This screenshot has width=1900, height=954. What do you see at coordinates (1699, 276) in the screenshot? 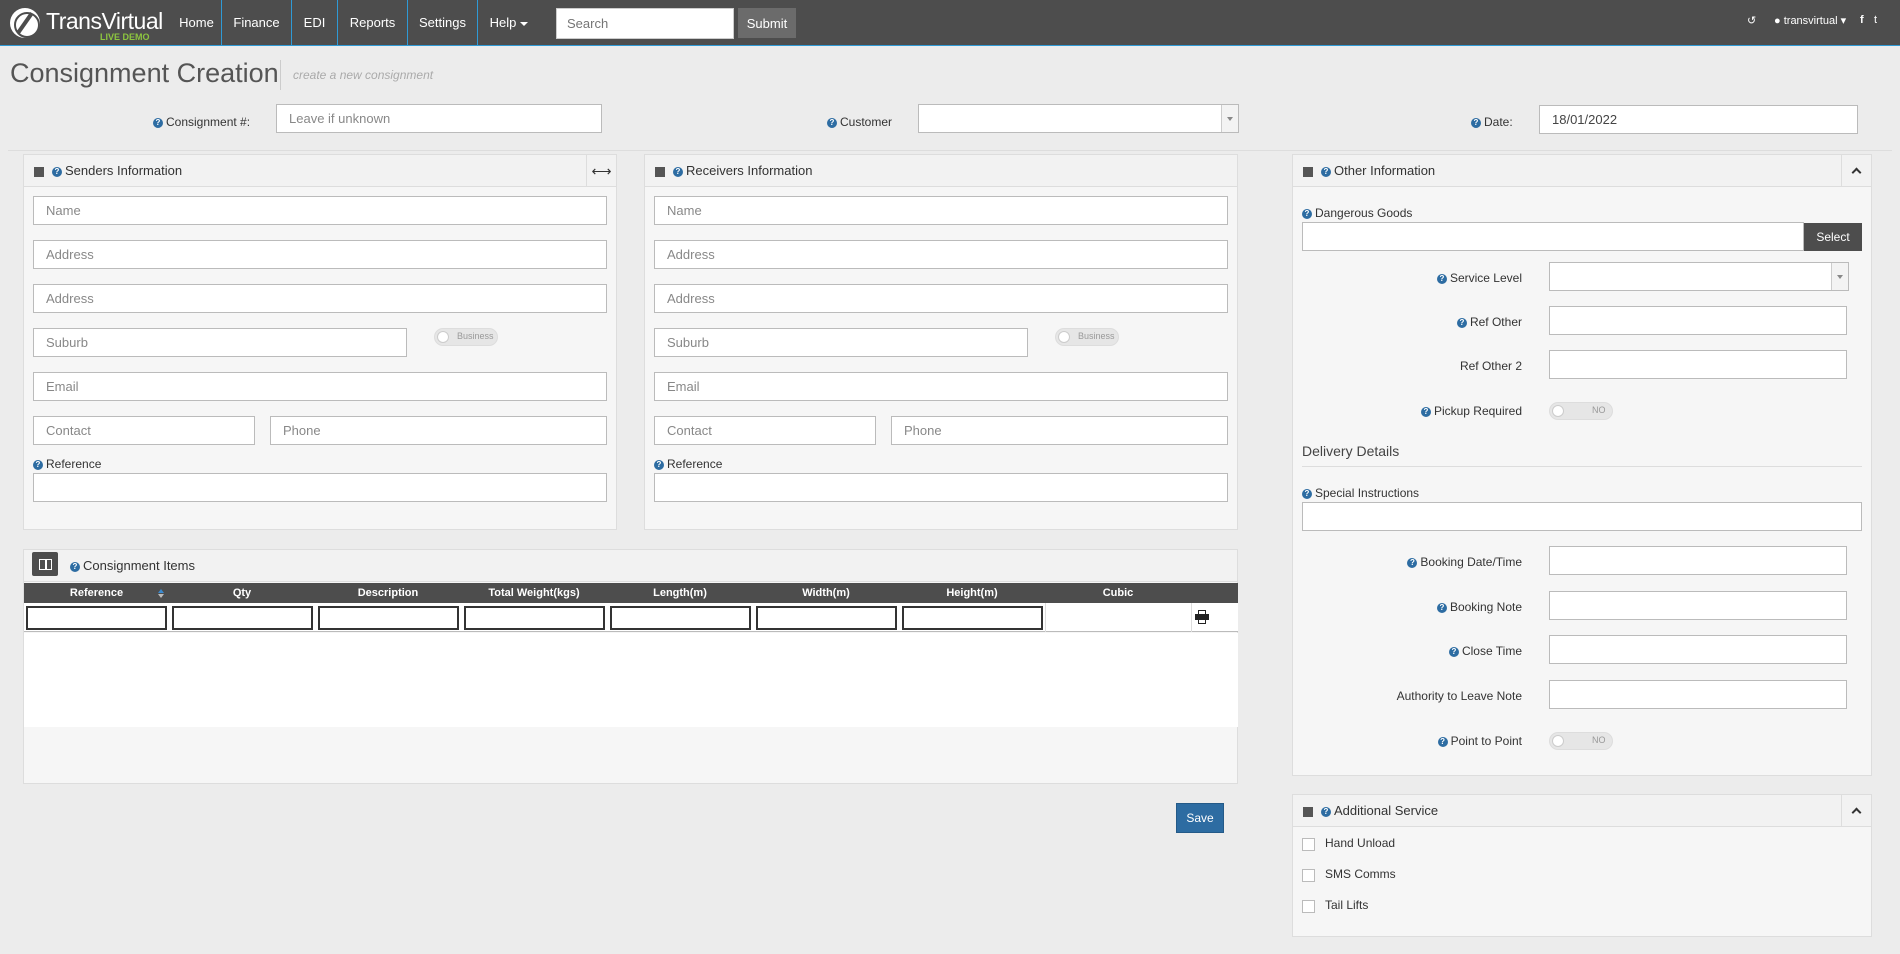
I see `service-level-select` at bounding box center [1699, 276].